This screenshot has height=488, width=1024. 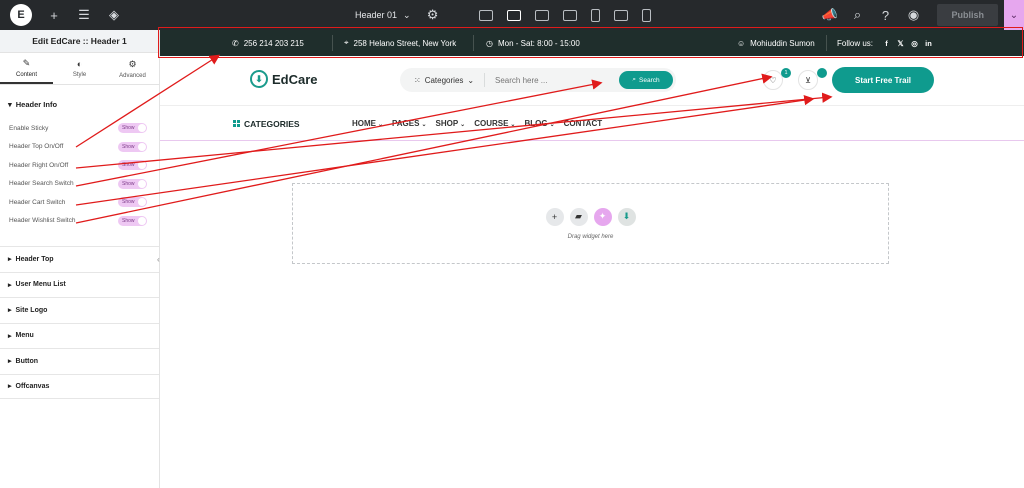 What do you see at coordinates (24, 336) in the screenshot?
I see `section-label: Menu` at bounding box center [24, 336].